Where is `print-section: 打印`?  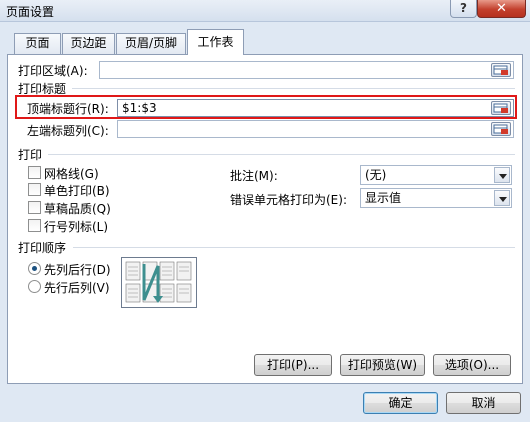
print-section: 打印 is located at coordinates (30, 155).